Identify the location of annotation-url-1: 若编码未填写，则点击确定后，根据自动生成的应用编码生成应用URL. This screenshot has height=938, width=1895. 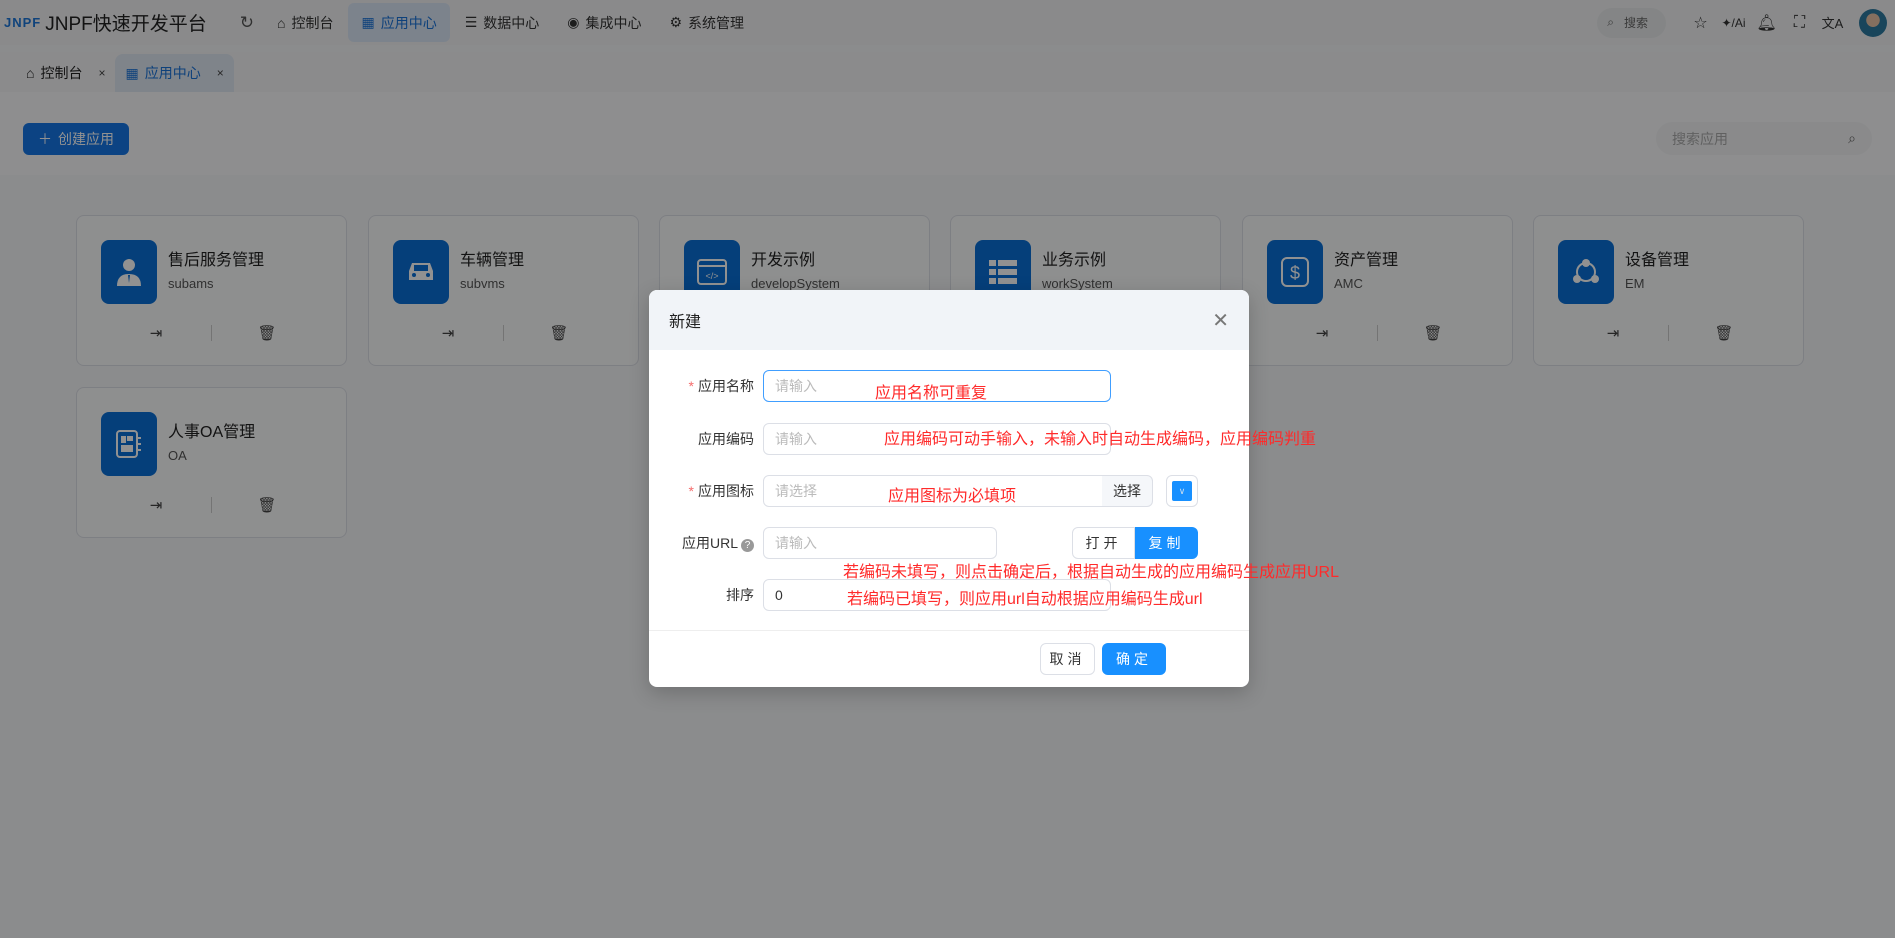
(1091, 572).